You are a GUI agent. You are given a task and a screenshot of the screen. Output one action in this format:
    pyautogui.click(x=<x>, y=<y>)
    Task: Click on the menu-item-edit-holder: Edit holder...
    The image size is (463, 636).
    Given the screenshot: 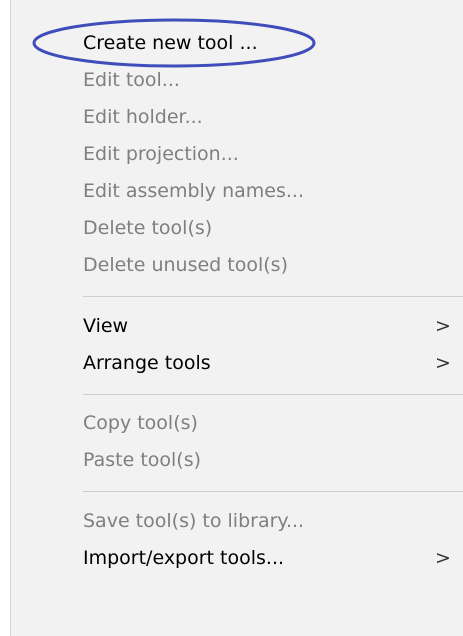 What is the action you would take?
    pyautogui.click(x=237, y=117)
    